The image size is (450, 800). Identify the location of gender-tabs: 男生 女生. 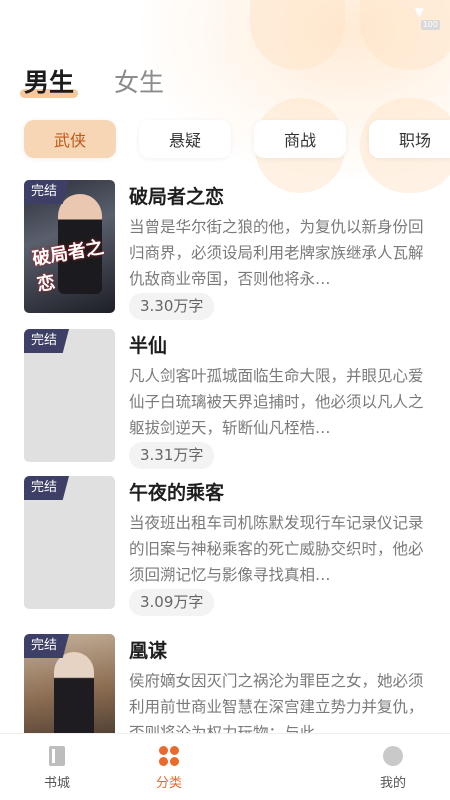
(111, 83).